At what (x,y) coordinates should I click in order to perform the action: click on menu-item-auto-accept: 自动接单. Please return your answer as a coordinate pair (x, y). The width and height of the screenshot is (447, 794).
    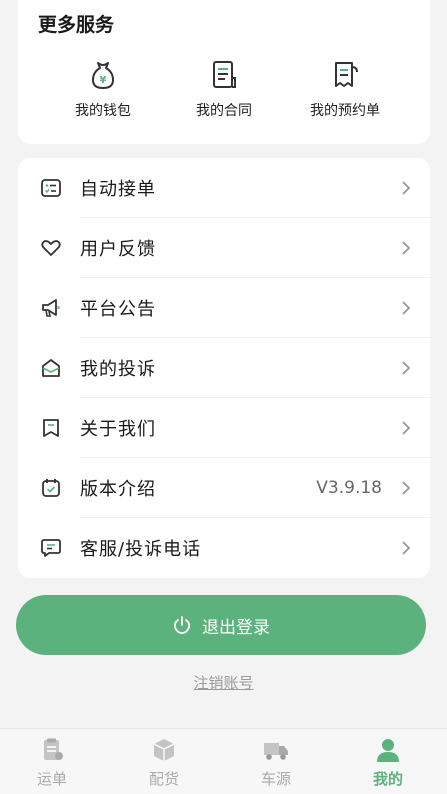
    Looking at the image, I should click on (224, 188).